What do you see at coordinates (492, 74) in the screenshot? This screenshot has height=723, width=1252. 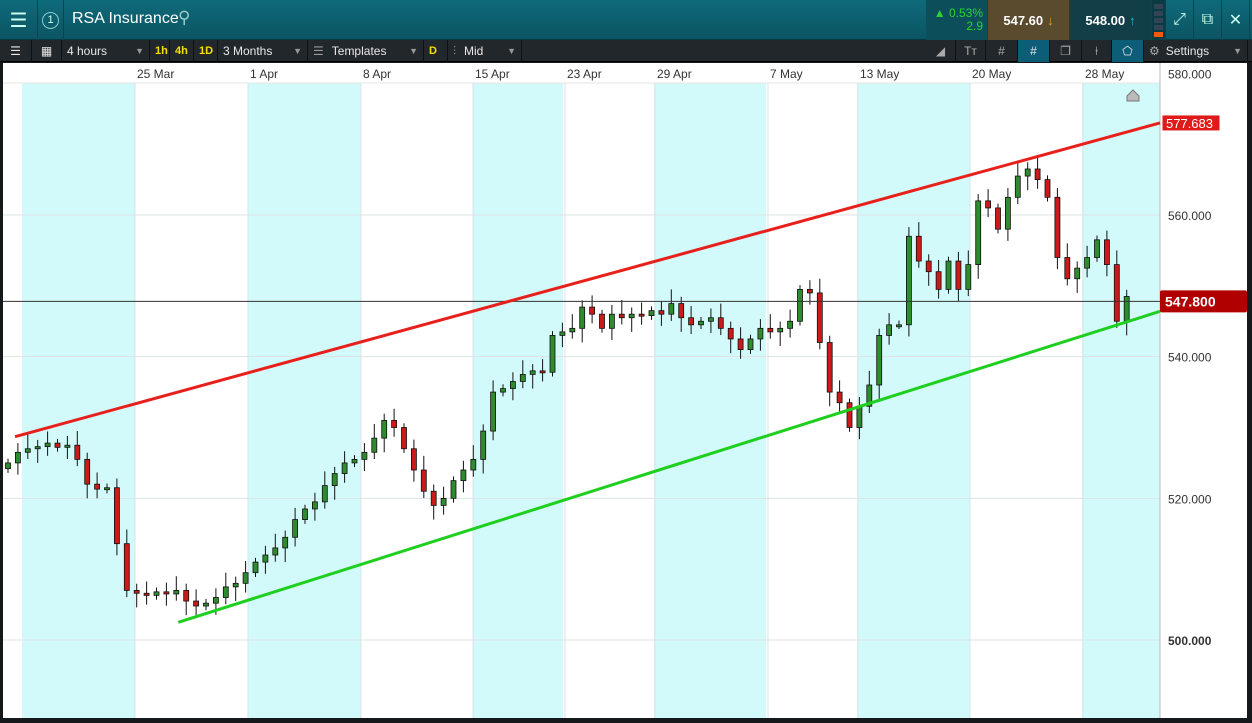 I see `date-label: 15 Apr` at bounding box center [492, 74].